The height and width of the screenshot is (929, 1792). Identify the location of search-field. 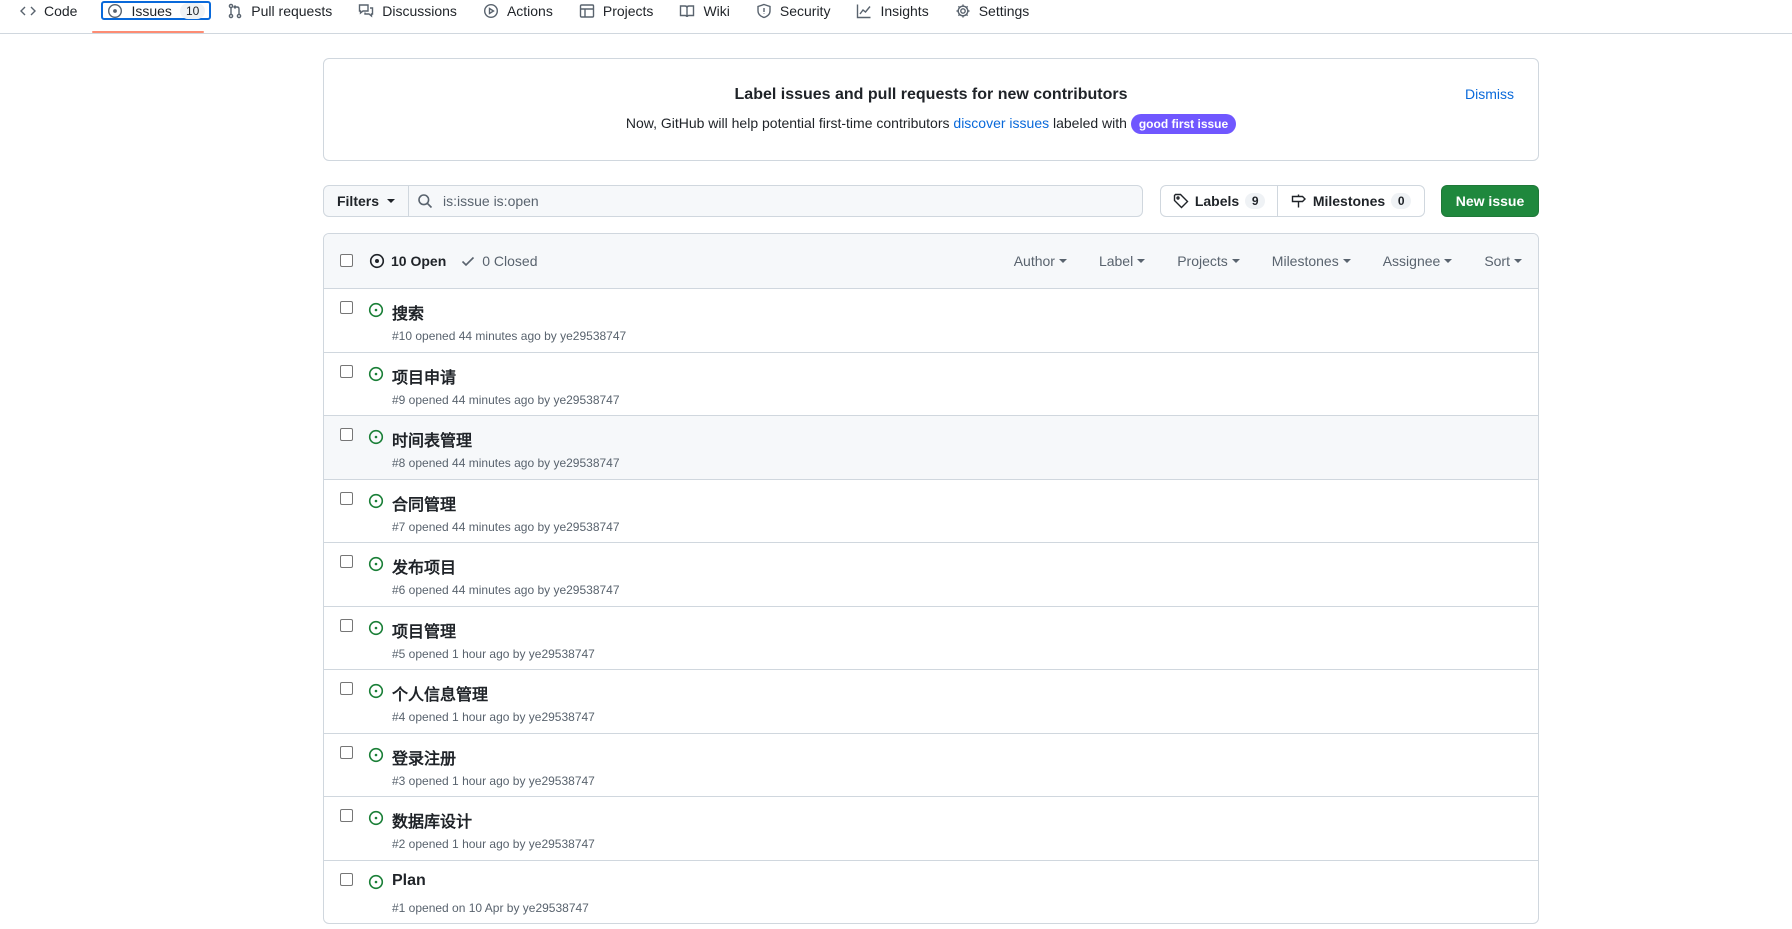
(775, 201).